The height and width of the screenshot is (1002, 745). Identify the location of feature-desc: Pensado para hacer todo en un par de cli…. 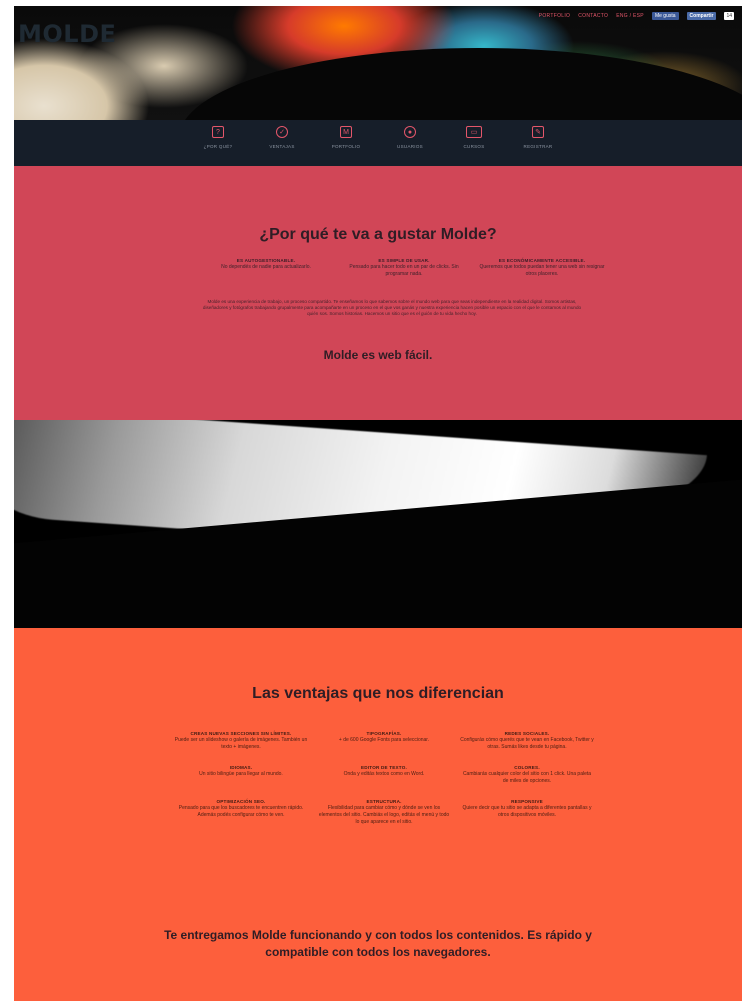
(404, 270).